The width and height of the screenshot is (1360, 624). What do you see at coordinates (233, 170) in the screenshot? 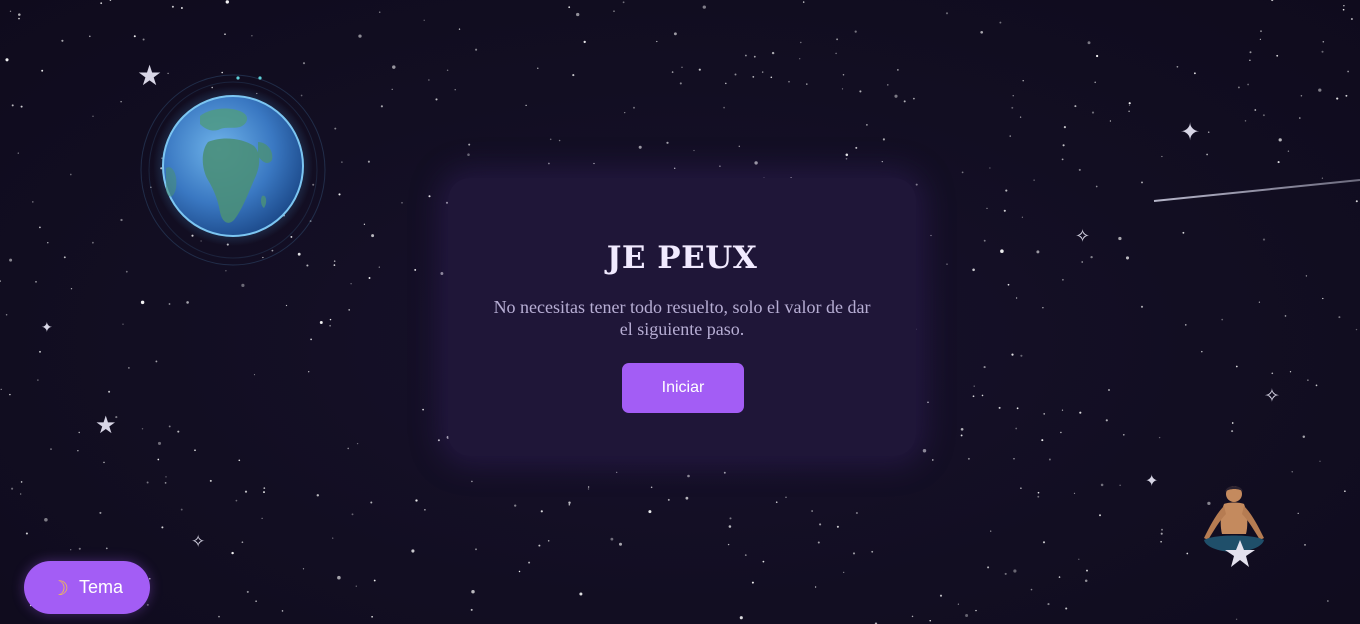
I see `earth-globe-icon` at bounding box center [233, 170].